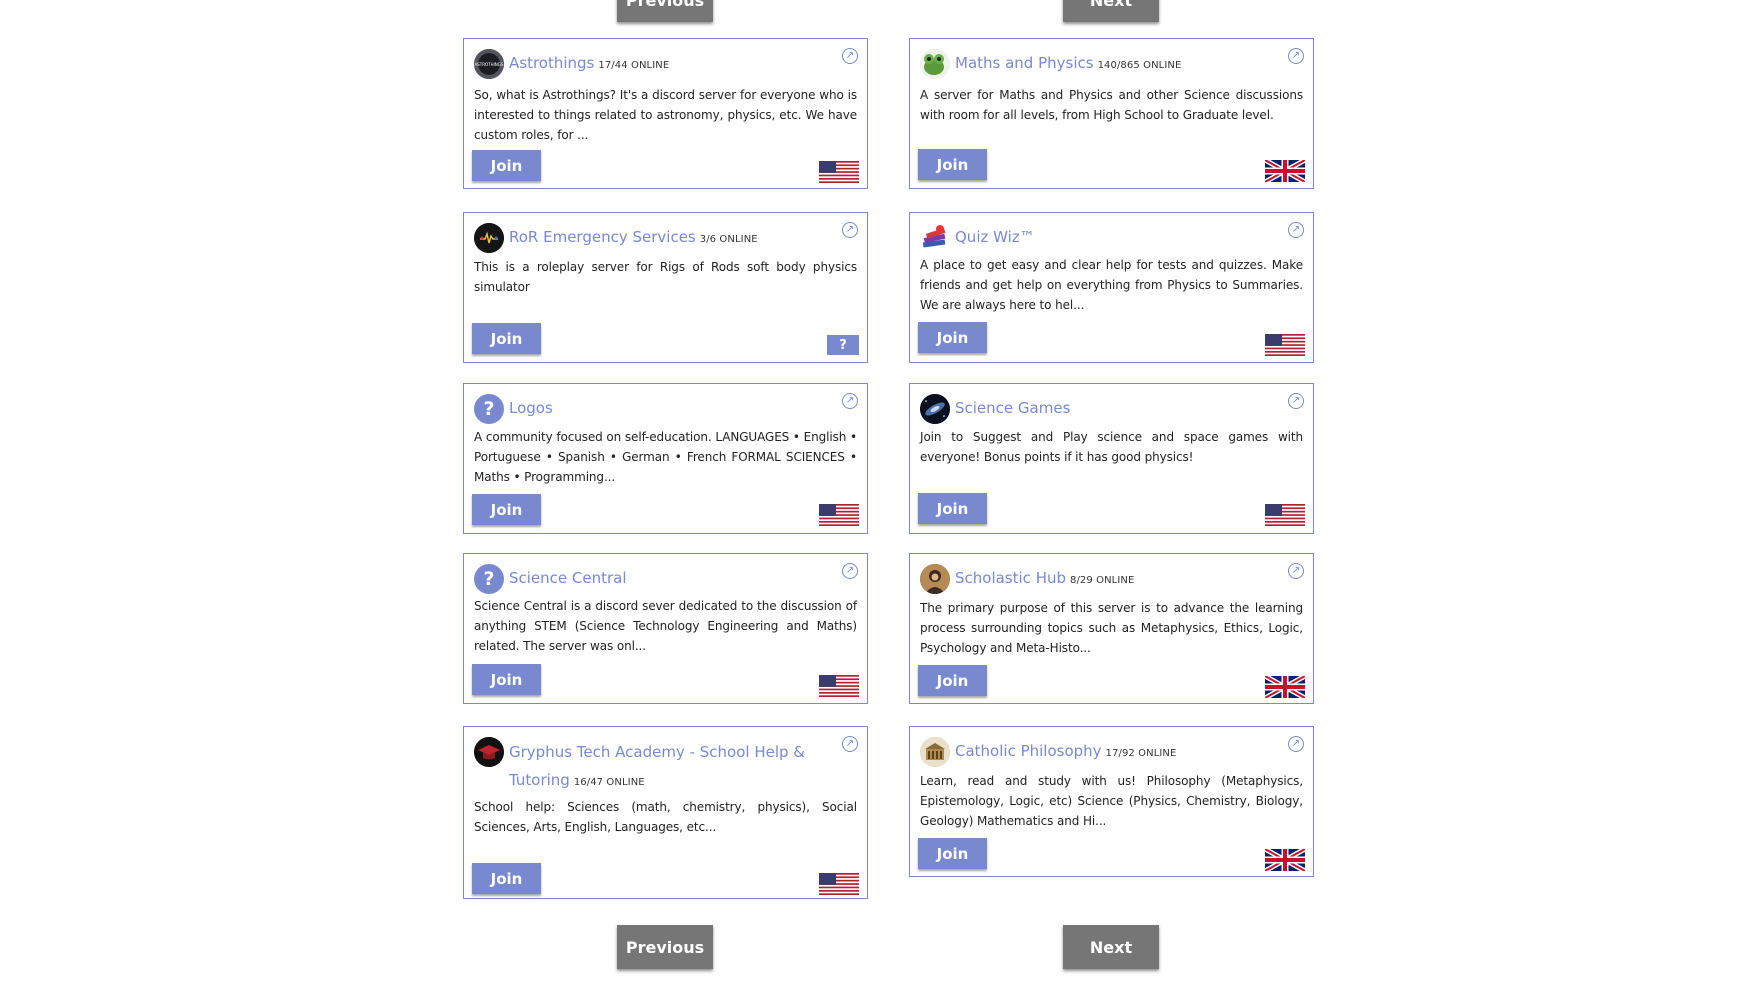 The width and height of the screenshot is (1763, 1006). What do you see at coordinates (935, 752) in the screenshot?
I see `building-avatar` at bounding box center [935, 752].